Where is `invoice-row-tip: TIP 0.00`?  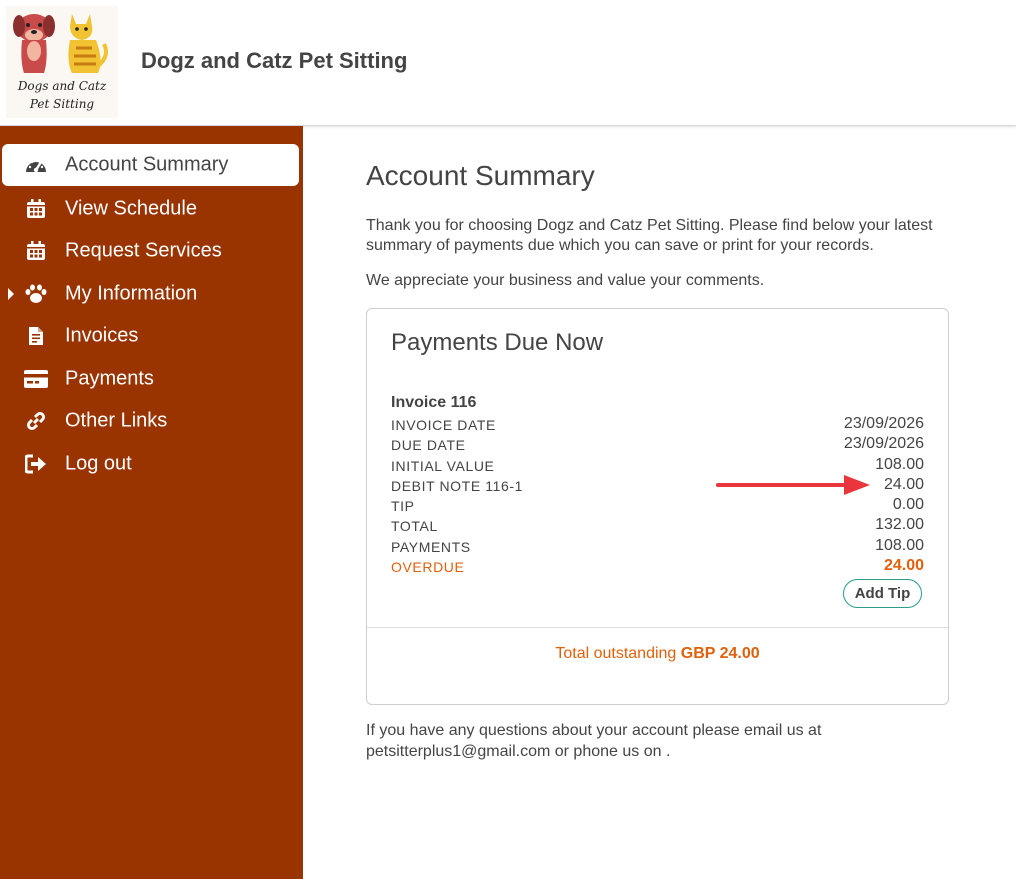
invoice-row-tip: TIP 0.00 is located at coordinates (657, 506).